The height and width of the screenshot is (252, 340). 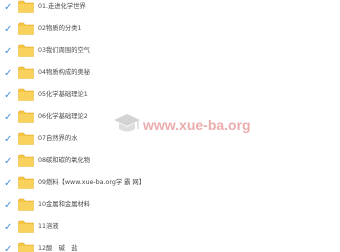 I want to click on folder-name: 08碳和碳的氧化物, so click(x=64, y=161).